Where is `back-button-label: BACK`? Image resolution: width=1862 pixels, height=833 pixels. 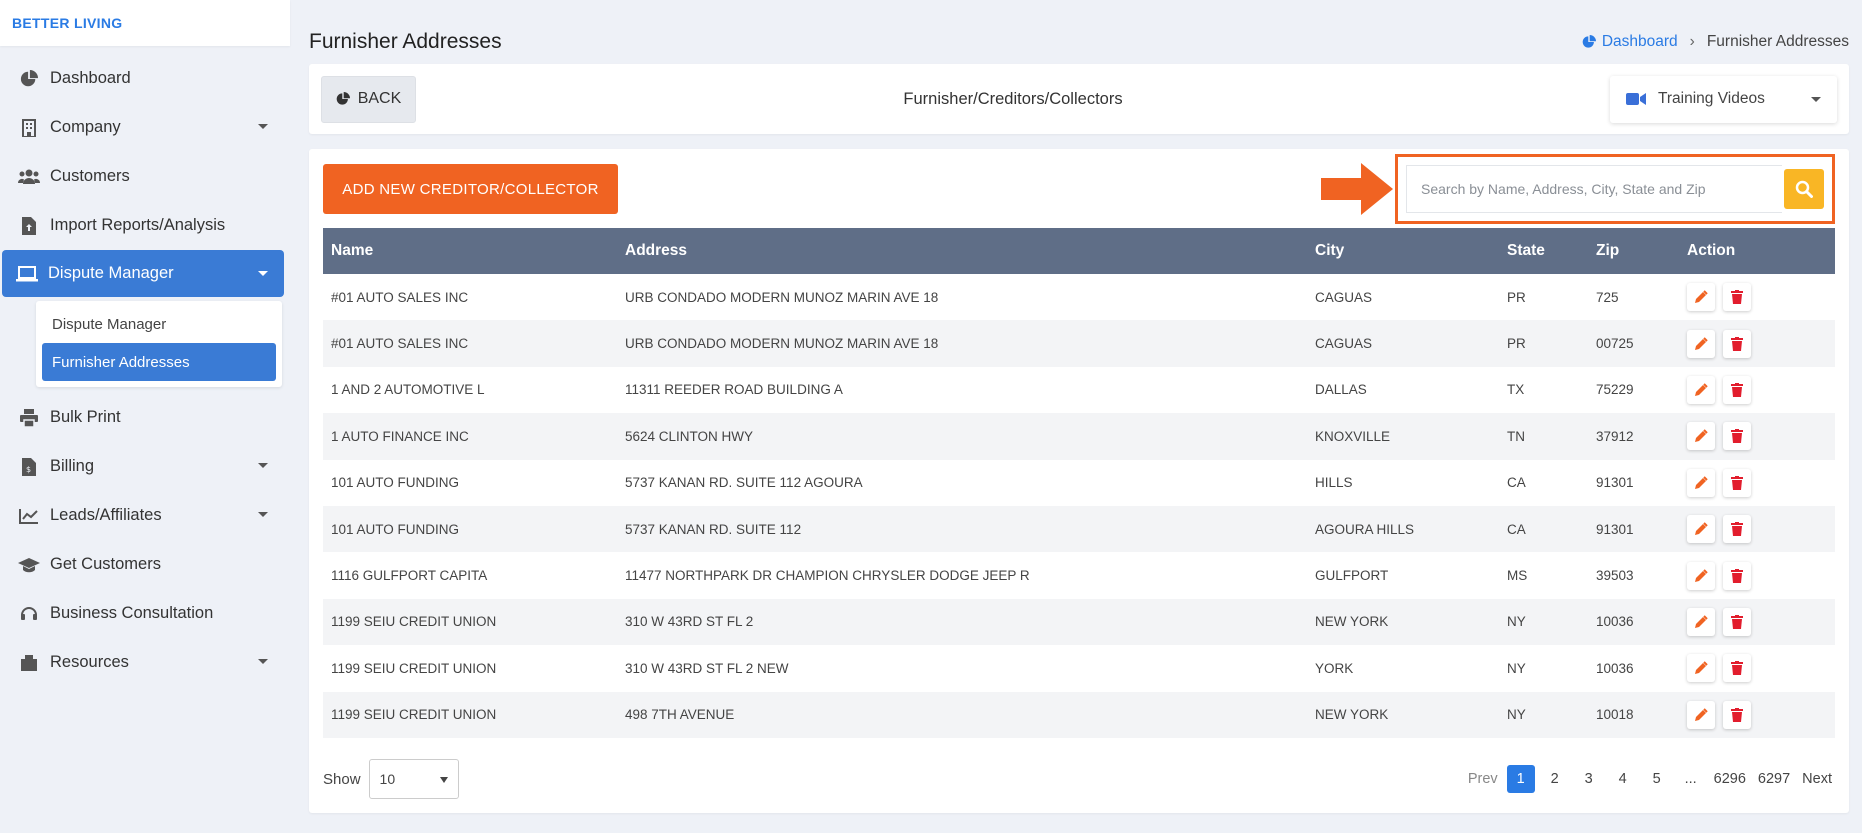
back-button-label: BACK is located at coordinates (379, 98).